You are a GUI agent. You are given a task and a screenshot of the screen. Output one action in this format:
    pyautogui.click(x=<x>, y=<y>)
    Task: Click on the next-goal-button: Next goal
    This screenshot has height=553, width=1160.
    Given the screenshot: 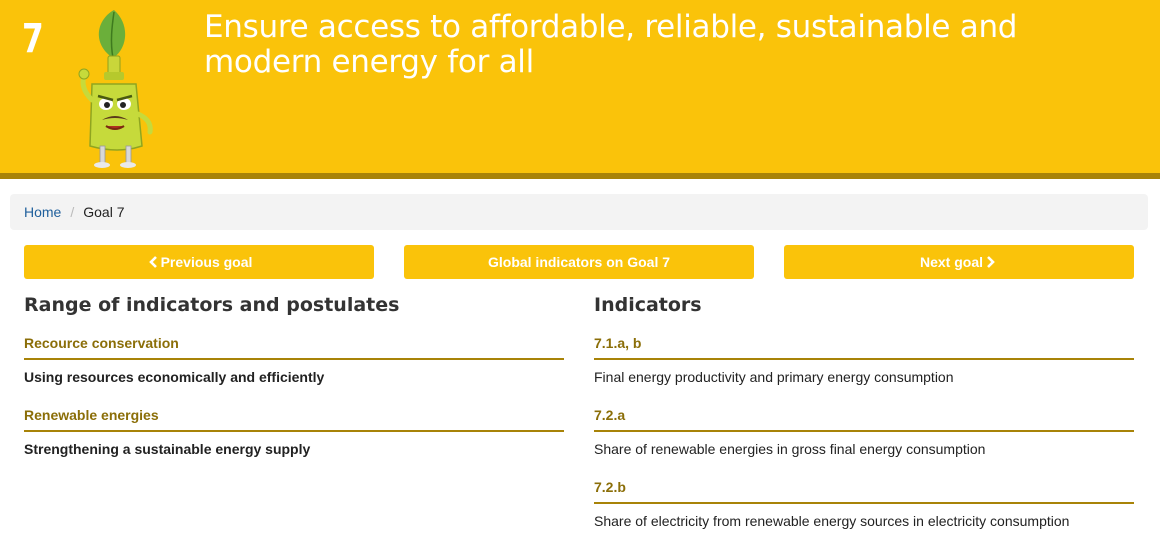 What is the action you would take?
    pyautogui.click(x=959, y=262)
    